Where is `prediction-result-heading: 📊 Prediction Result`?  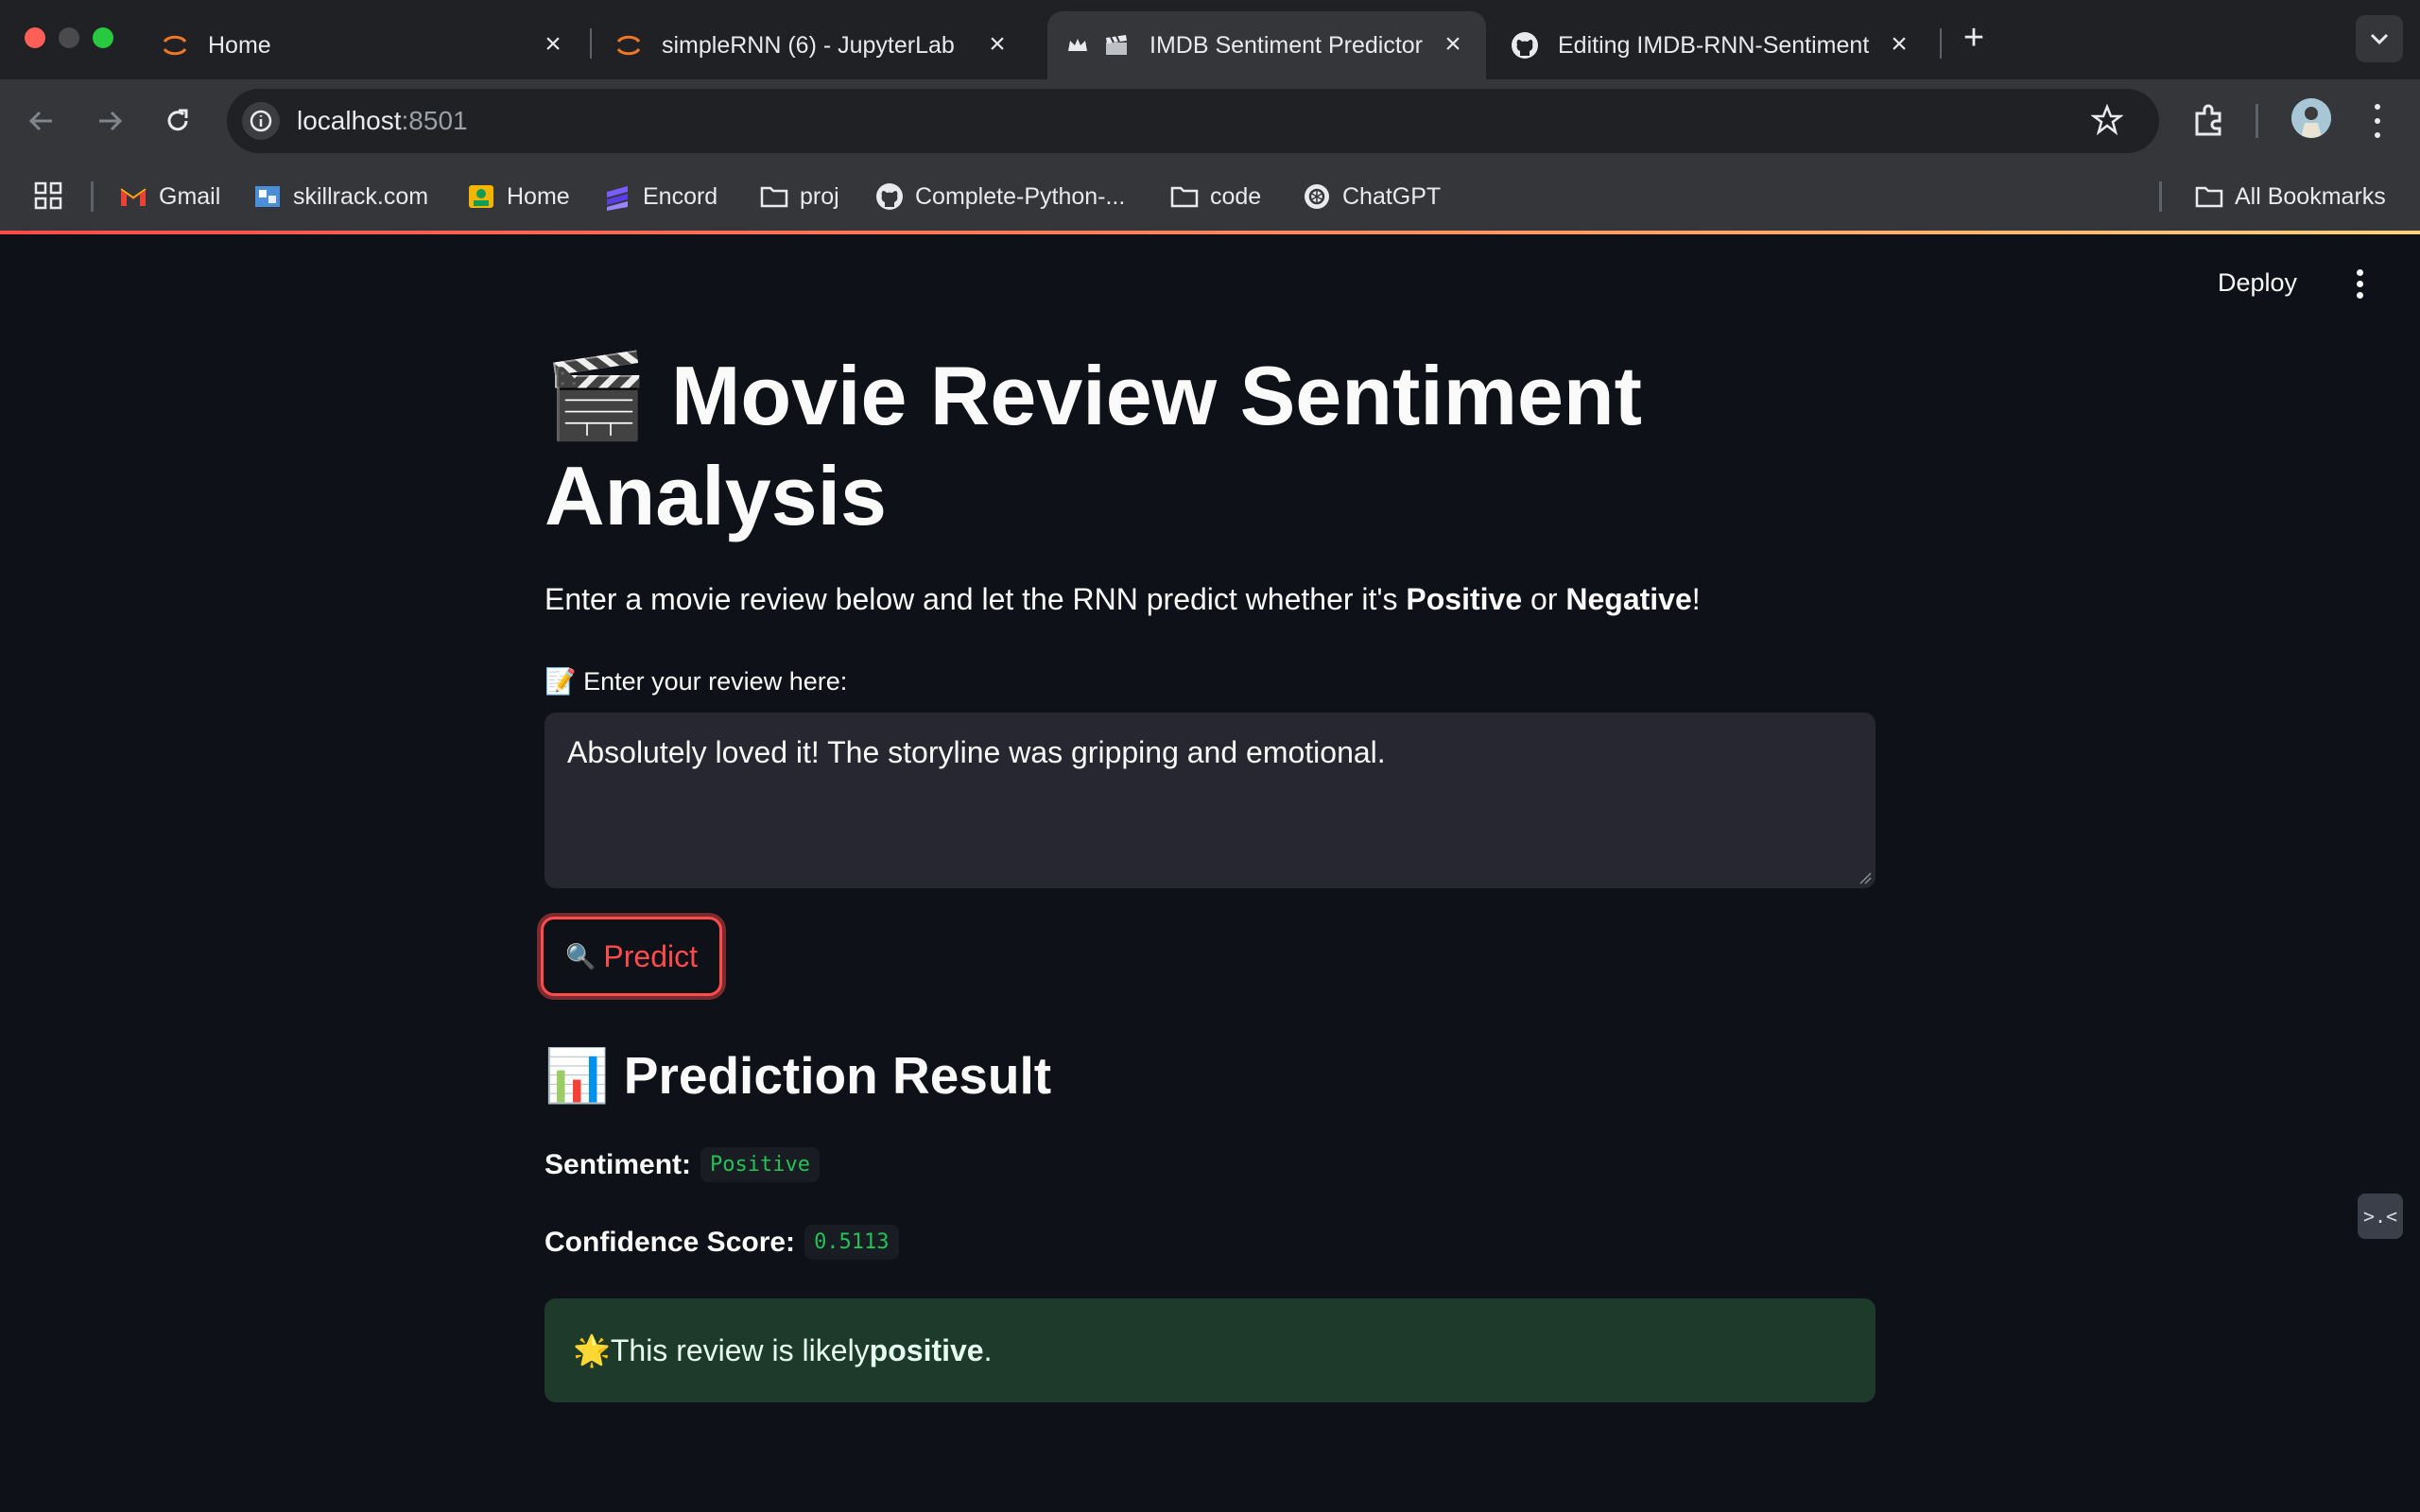 prediction-result-heading: 📊 Prediction Result is located at coordinates (798, 1075).